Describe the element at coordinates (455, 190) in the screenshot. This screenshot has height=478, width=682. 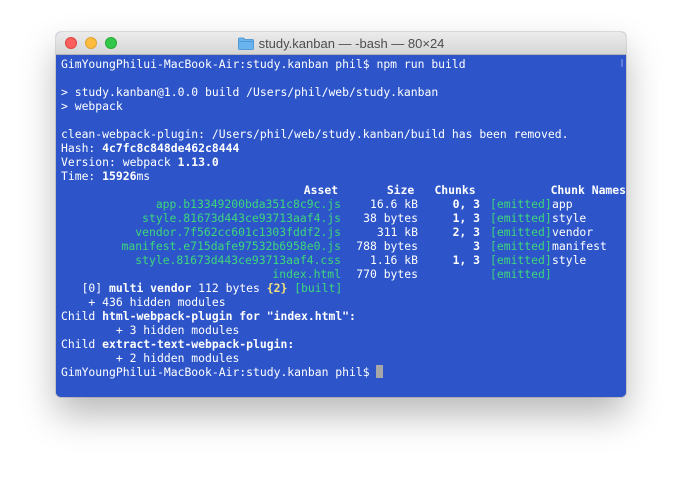
I see `chunks-header: Chunks` at that location.